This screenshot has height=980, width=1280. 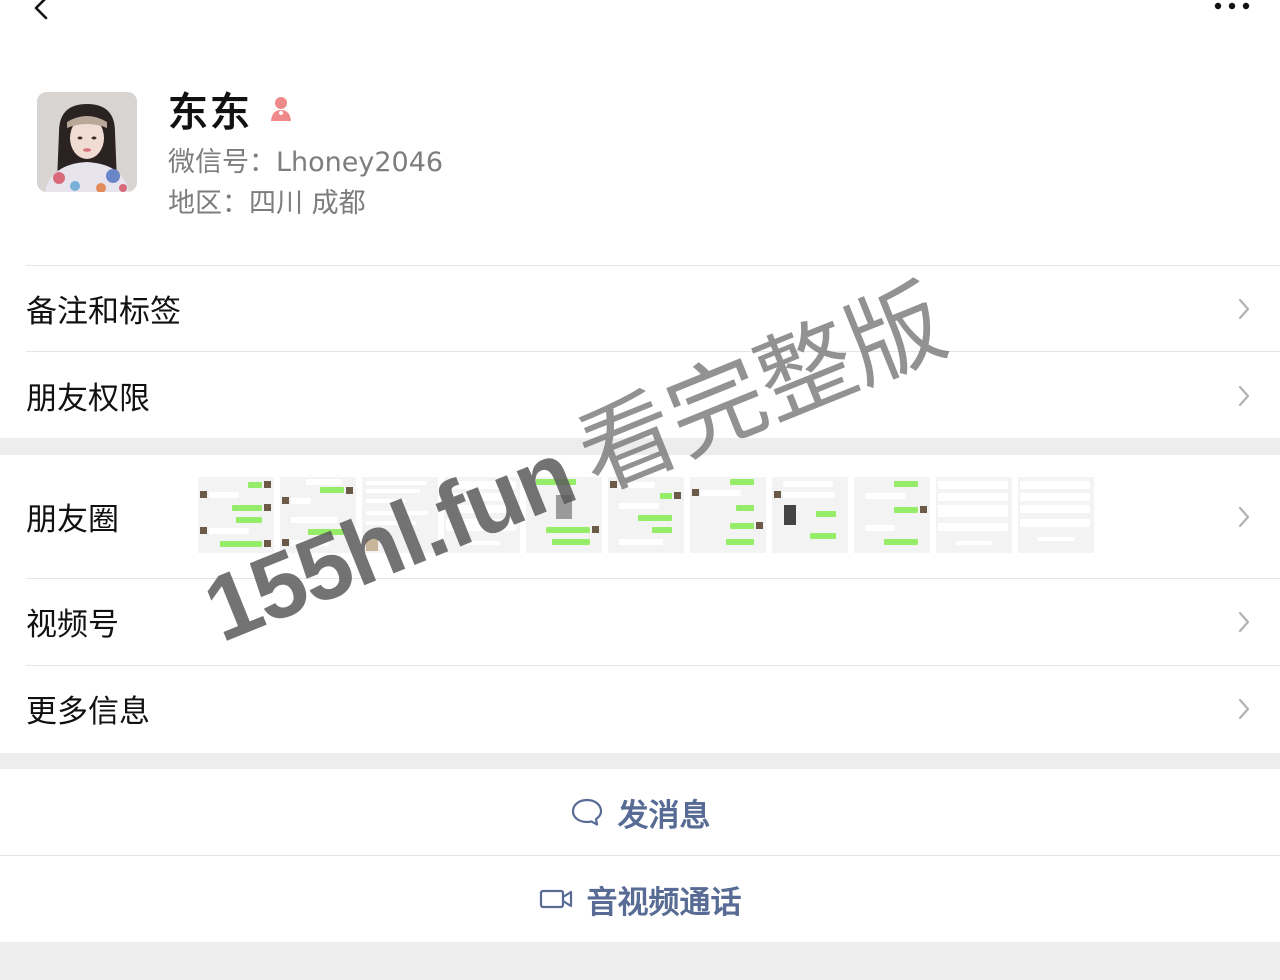 I want to click on wechat-id: 微信号：Lhoney2046, so click(x=306, y=162).